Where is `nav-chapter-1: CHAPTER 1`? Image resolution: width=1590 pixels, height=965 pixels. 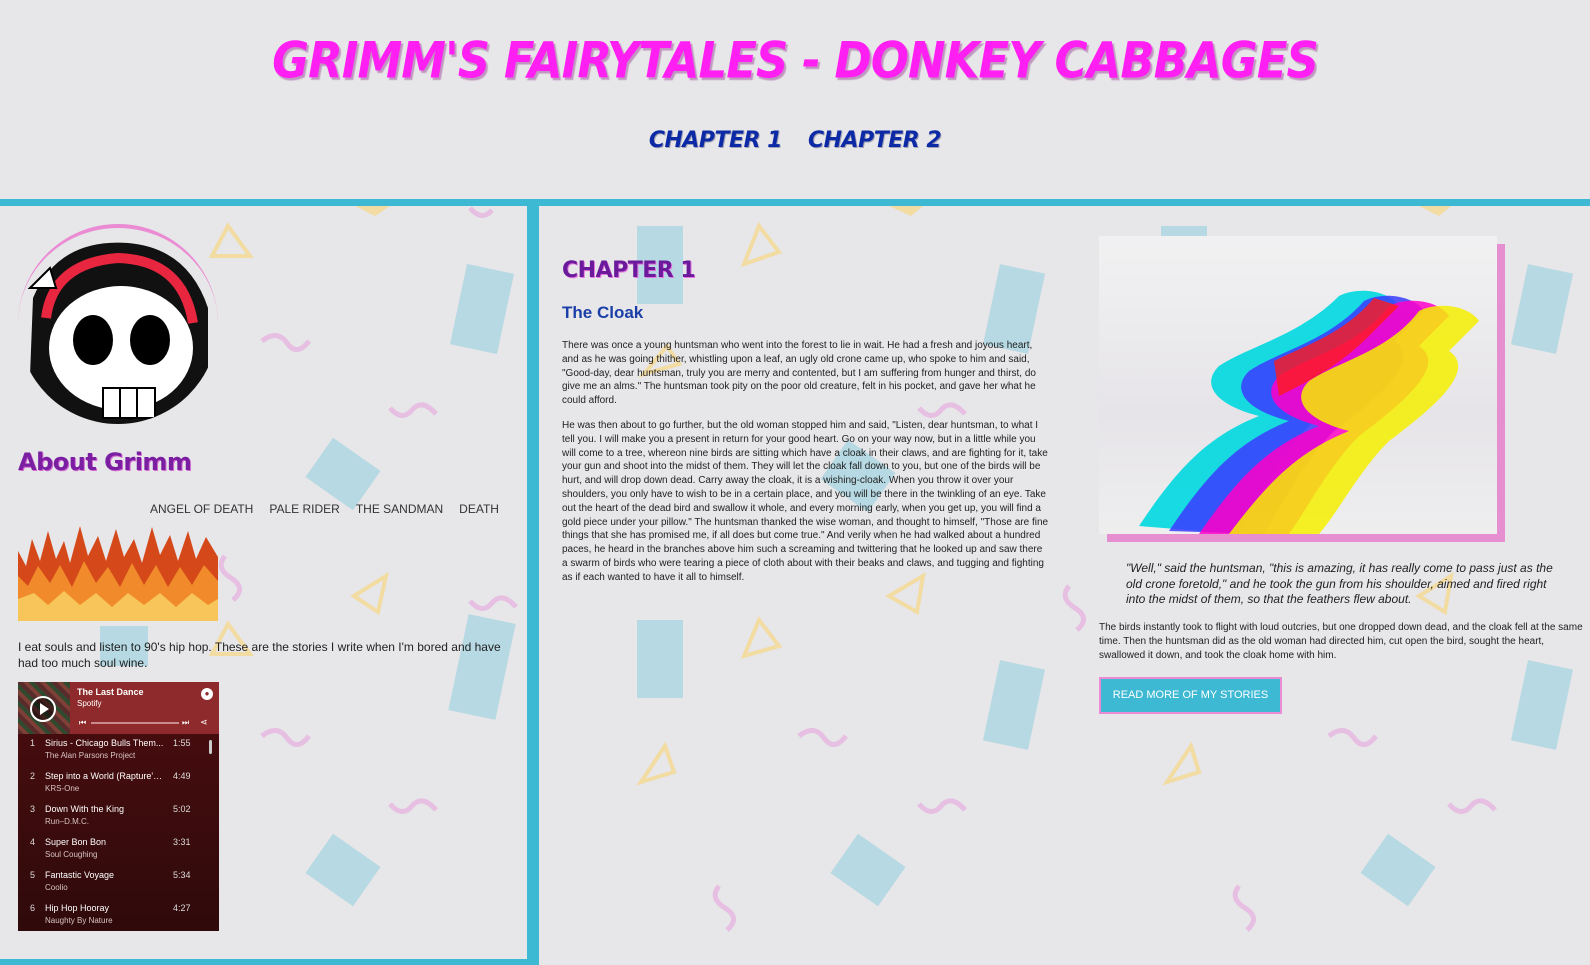 nav-chapter-1: CHAPTER 1 is located at coordinates (716, 140).